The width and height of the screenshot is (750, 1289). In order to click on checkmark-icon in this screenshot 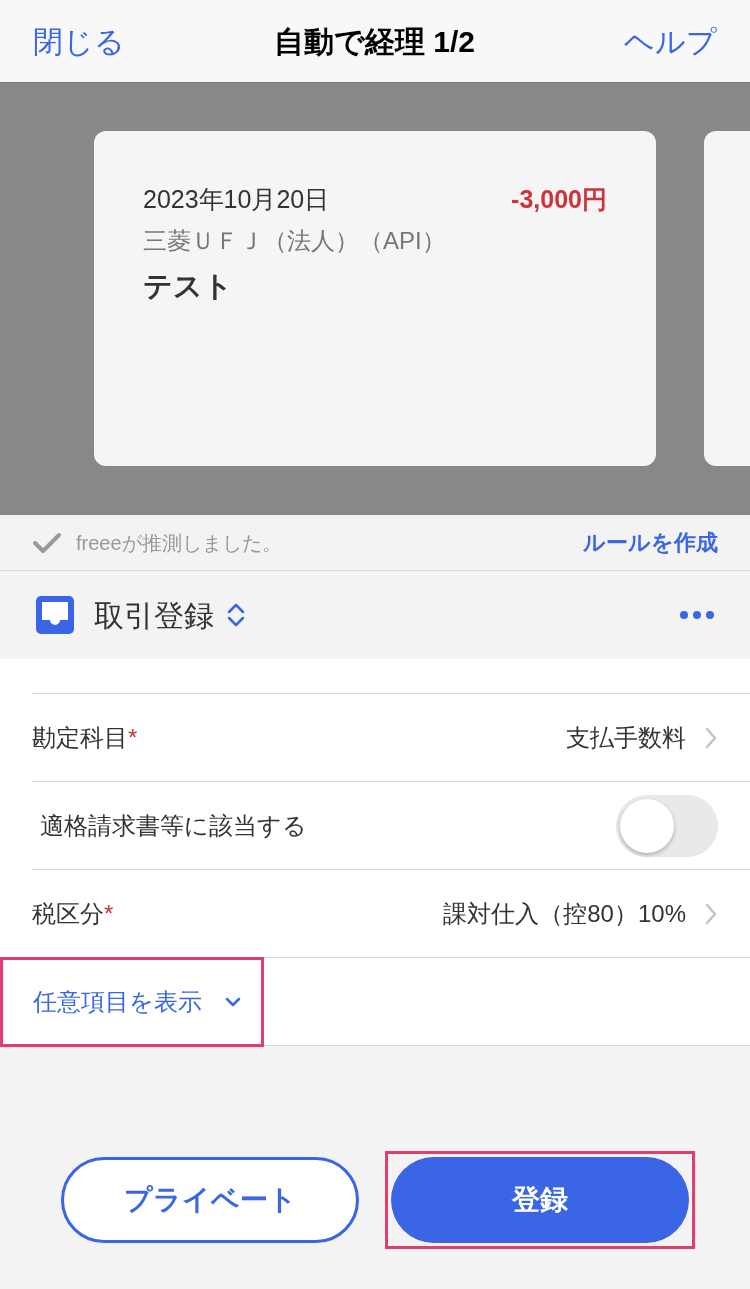, I will do `click(47, 542)`.